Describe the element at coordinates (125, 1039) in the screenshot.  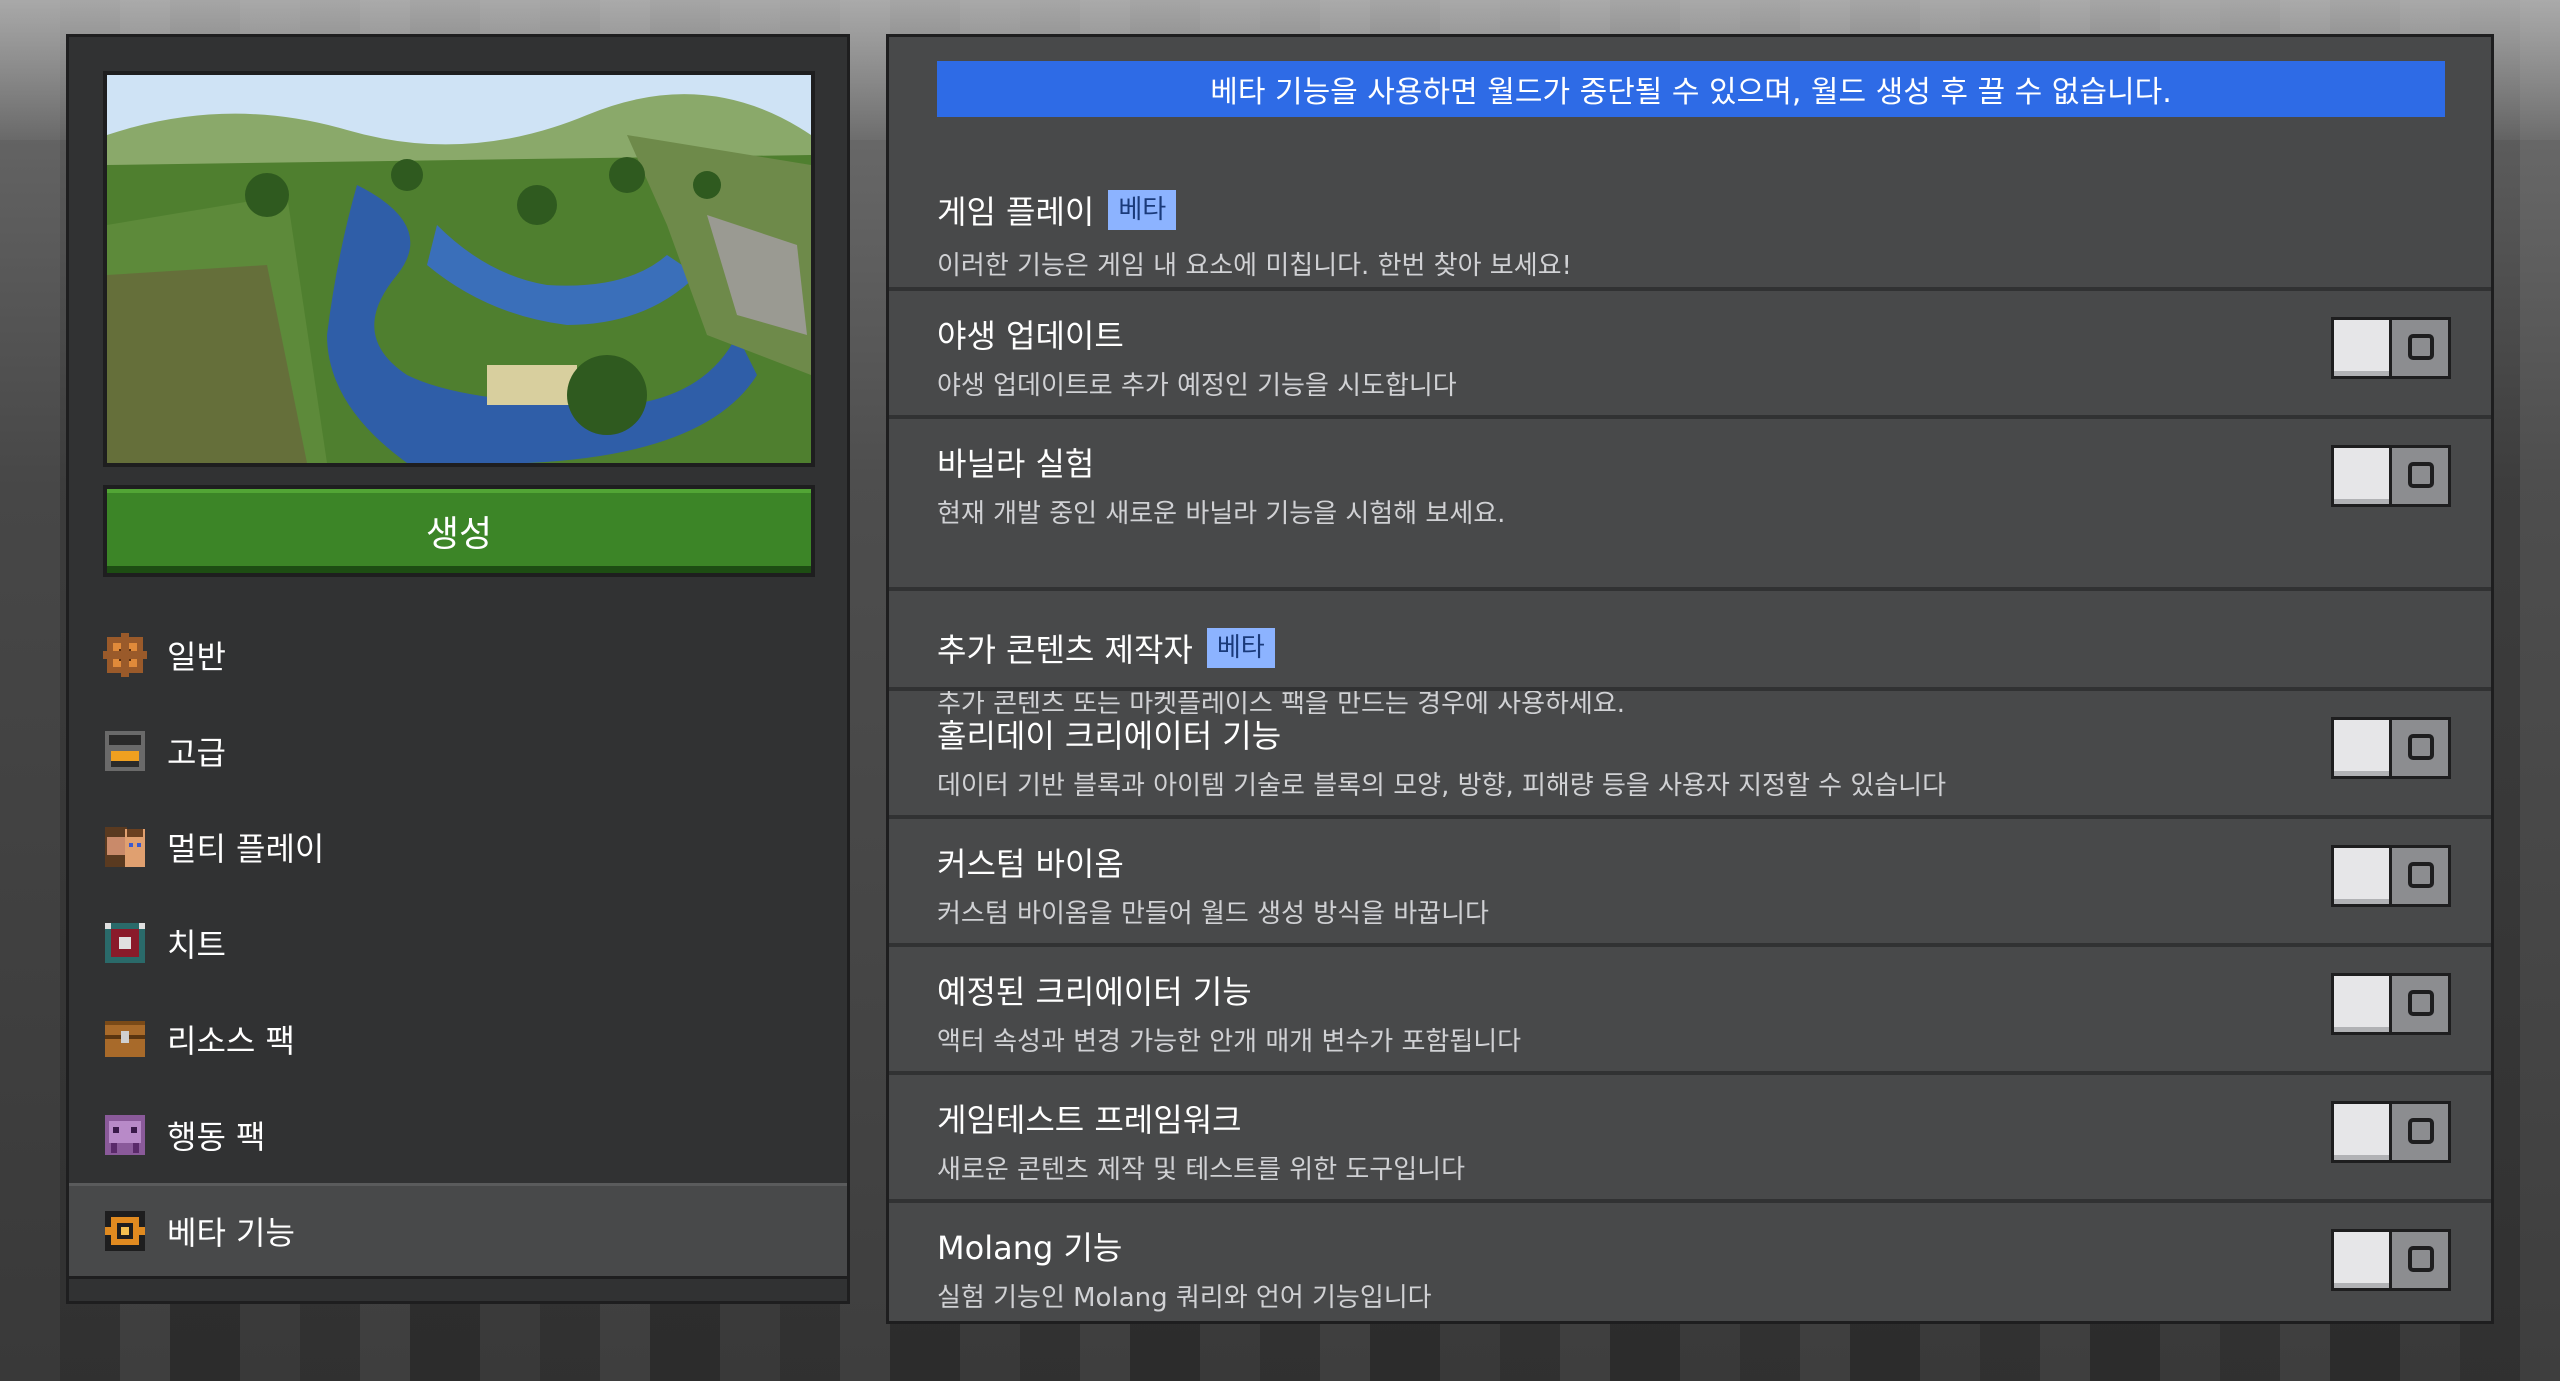
I see `chest-icon` at that location.